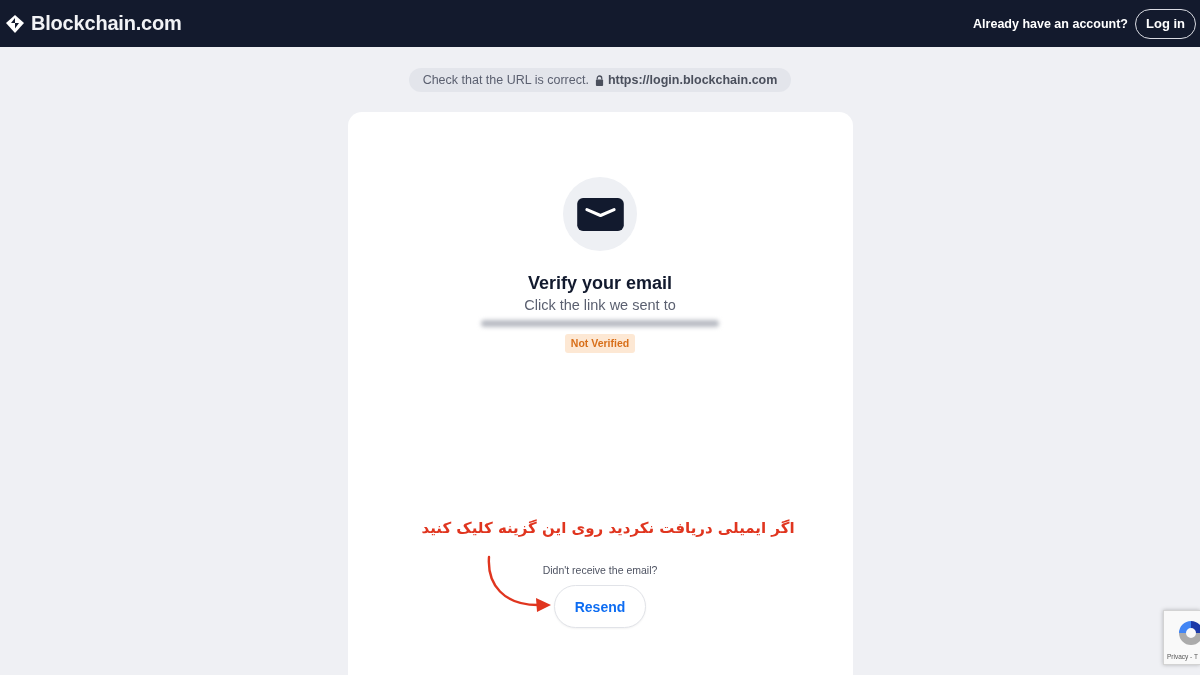  Describe the element at coordinates (600, 283) in the screenshot. I see `card-title: Verify your email` at that location.